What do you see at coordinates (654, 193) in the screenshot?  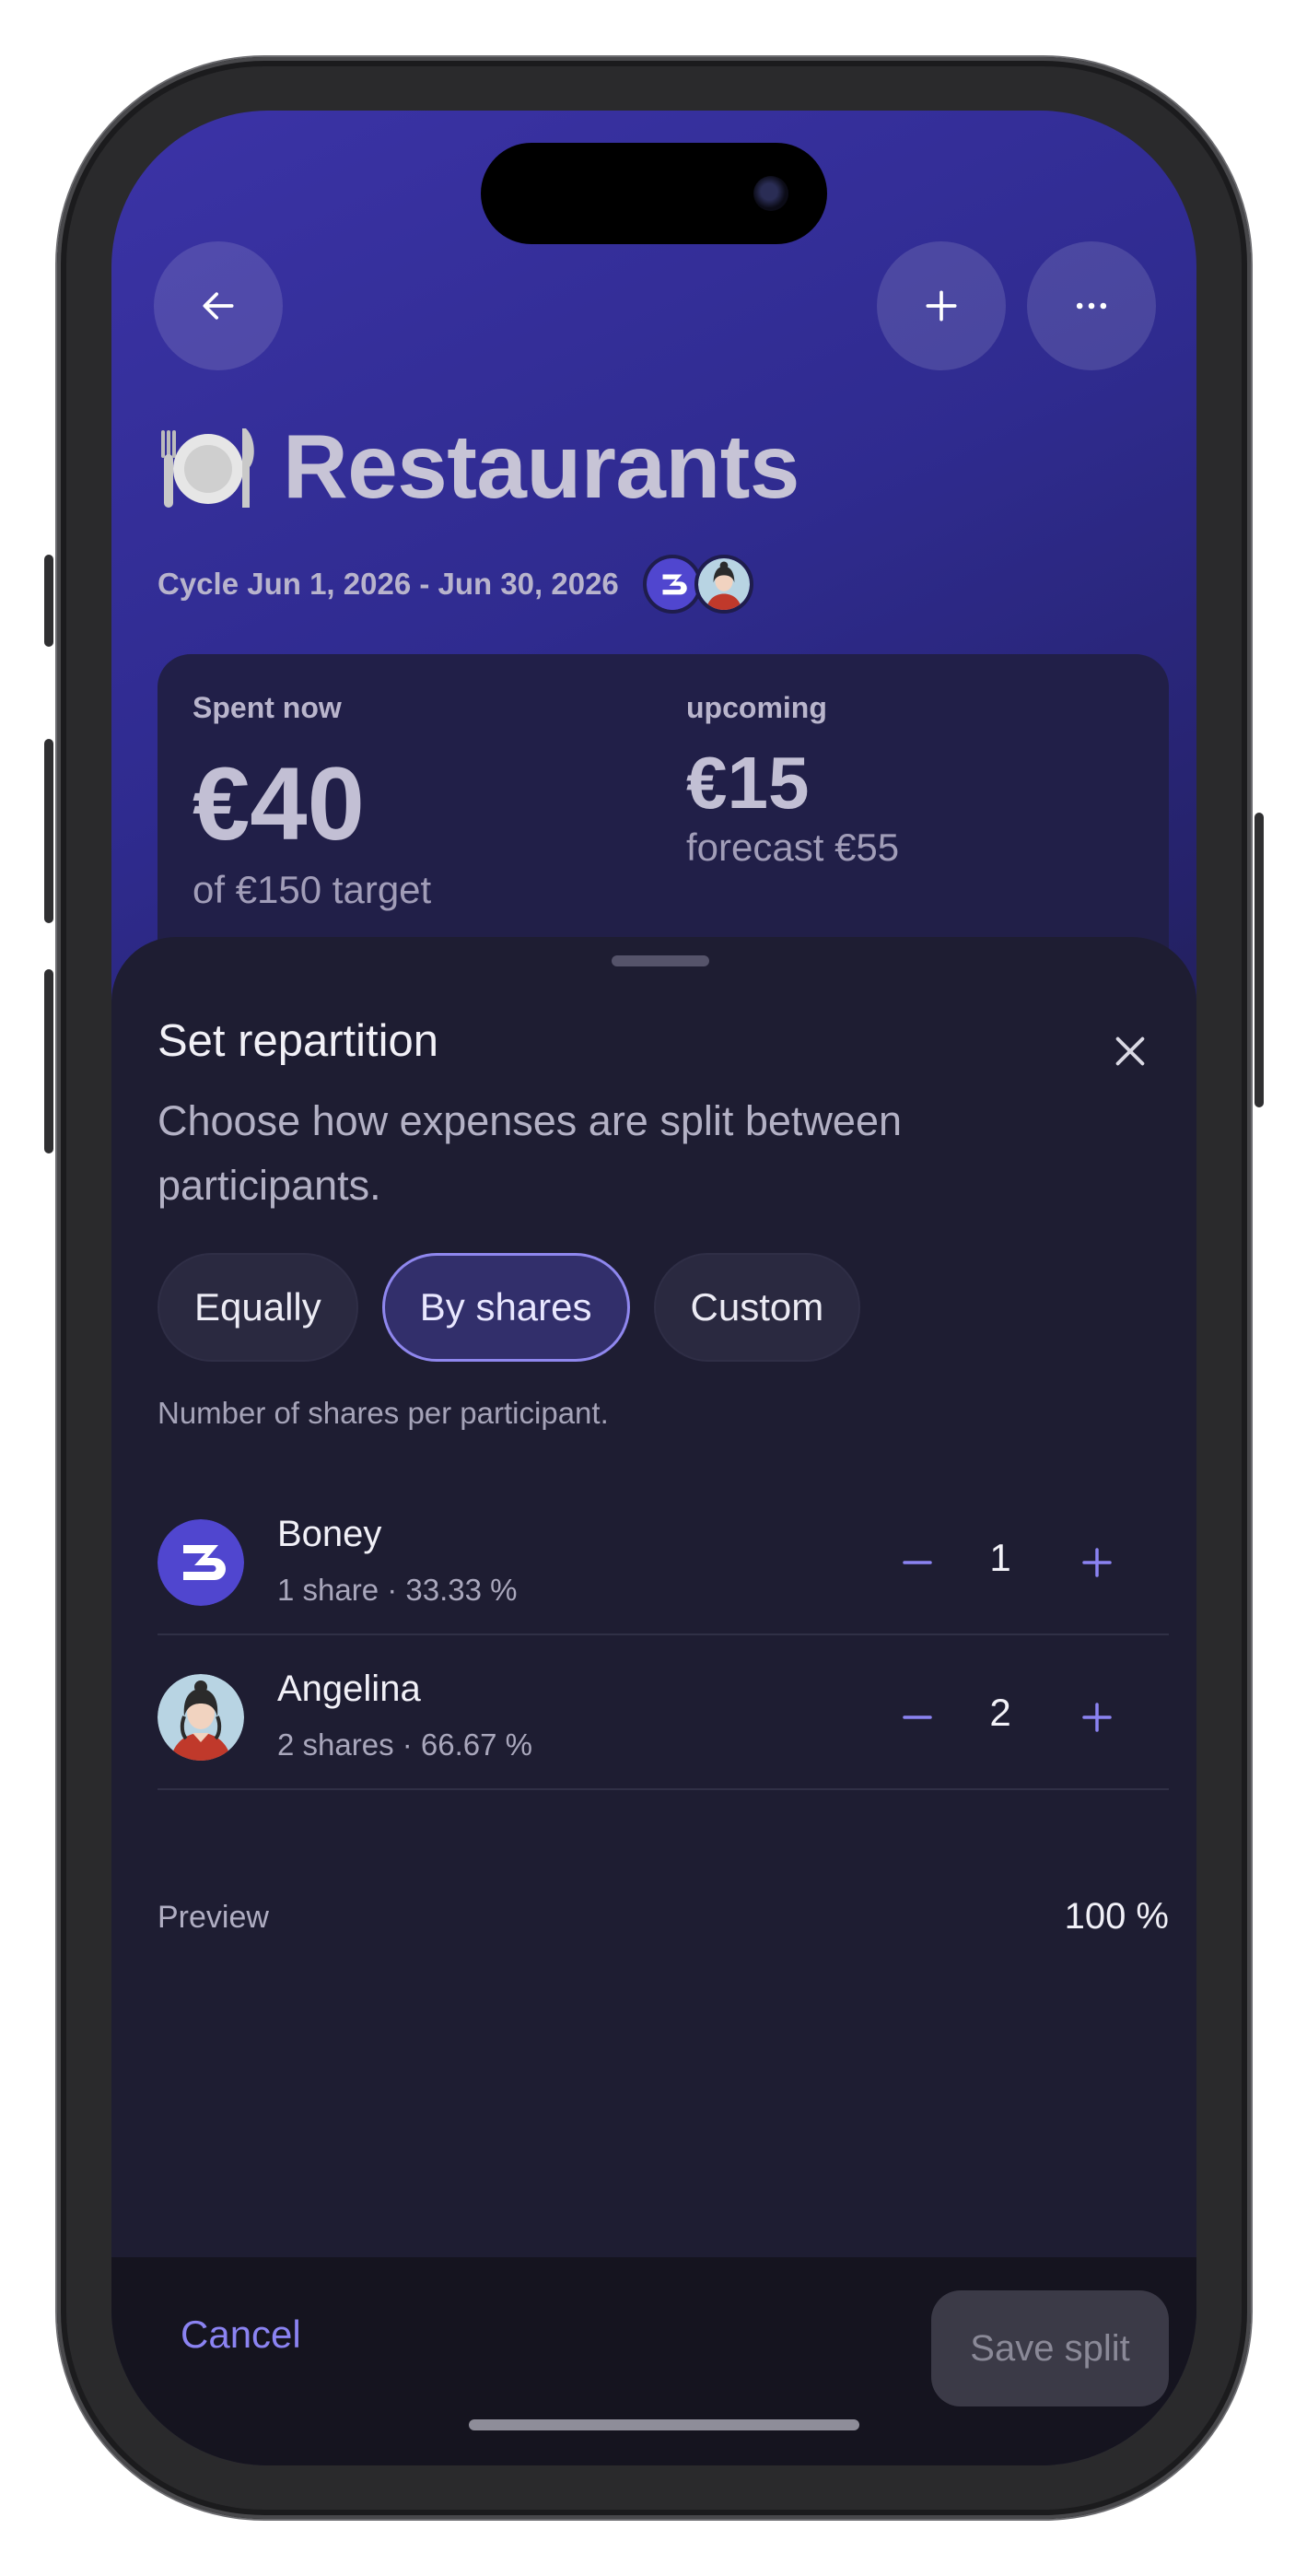 I see `dynamic-island` at bounding box center [654, 193].